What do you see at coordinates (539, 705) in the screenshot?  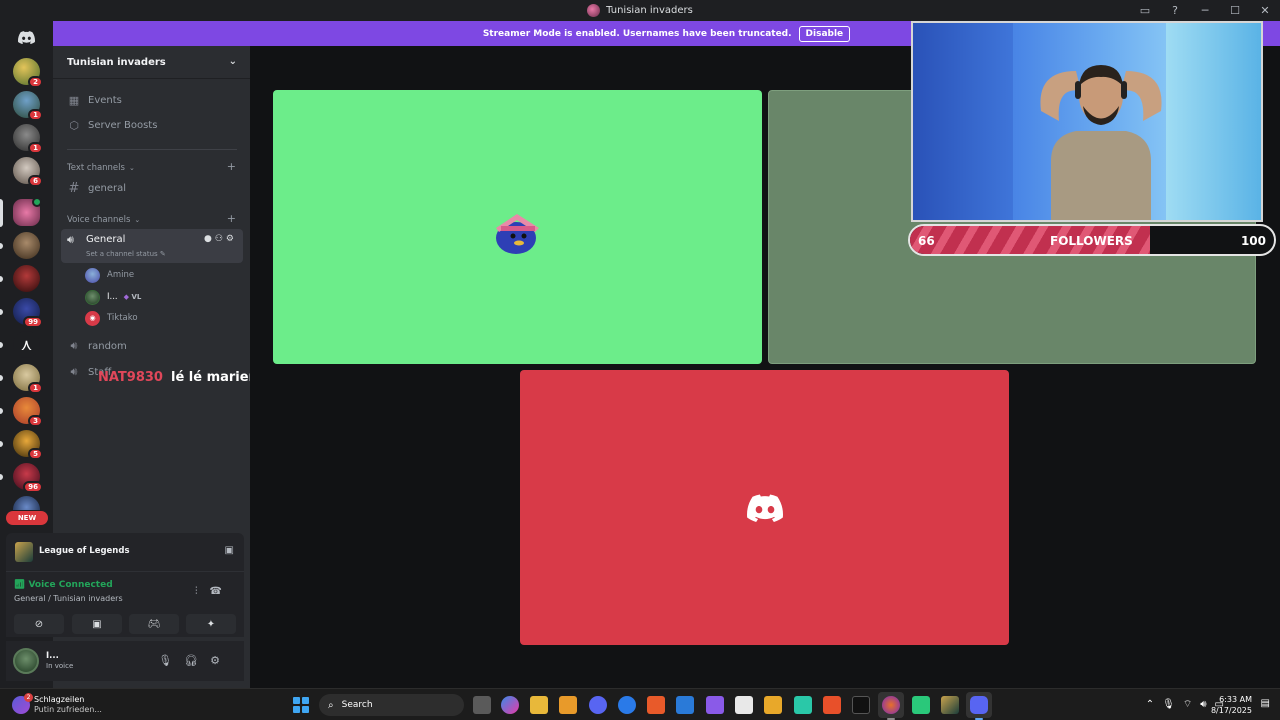 I see `file-explorer-icon` at bounding box center [539, 705].